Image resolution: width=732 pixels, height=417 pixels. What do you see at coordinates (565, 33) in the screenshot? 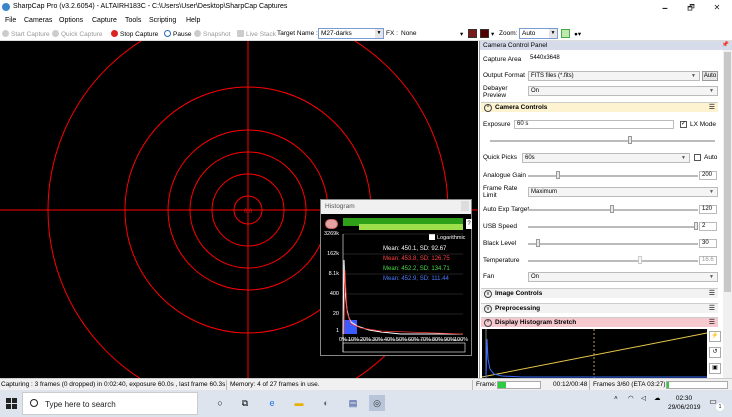
I see `histogram-icon` at bounding box center [565, 33].